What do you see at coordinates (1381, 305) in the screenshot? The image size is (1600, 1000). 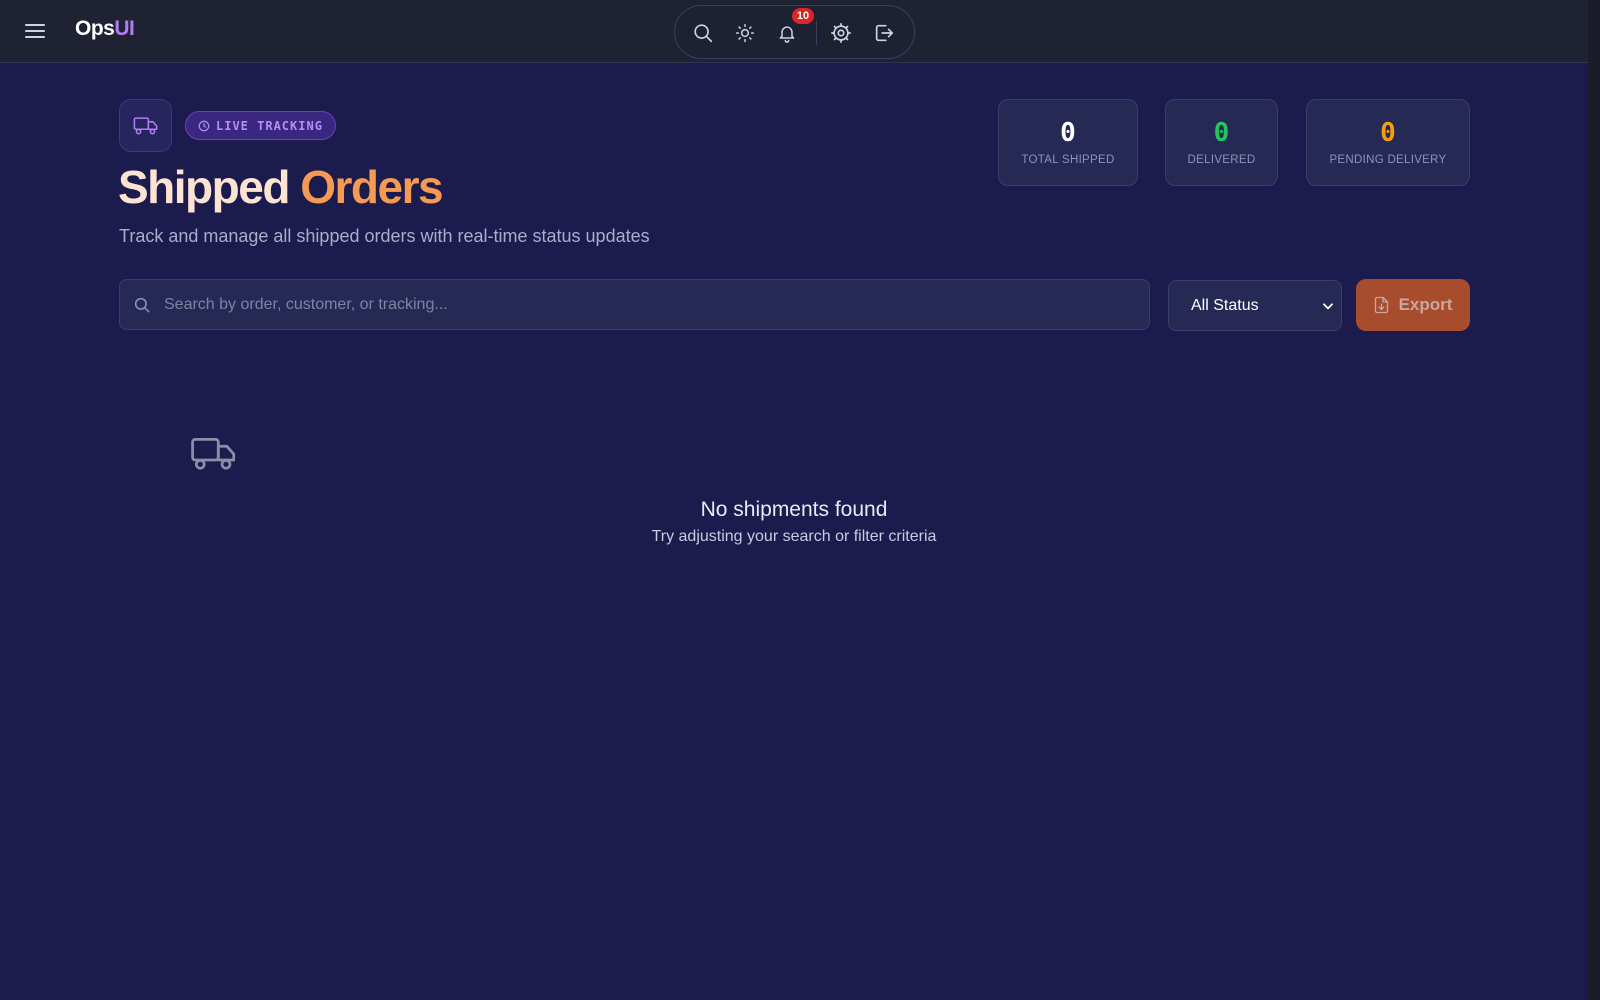 I see `file-download-icon` at bounding box center [1381, 305].